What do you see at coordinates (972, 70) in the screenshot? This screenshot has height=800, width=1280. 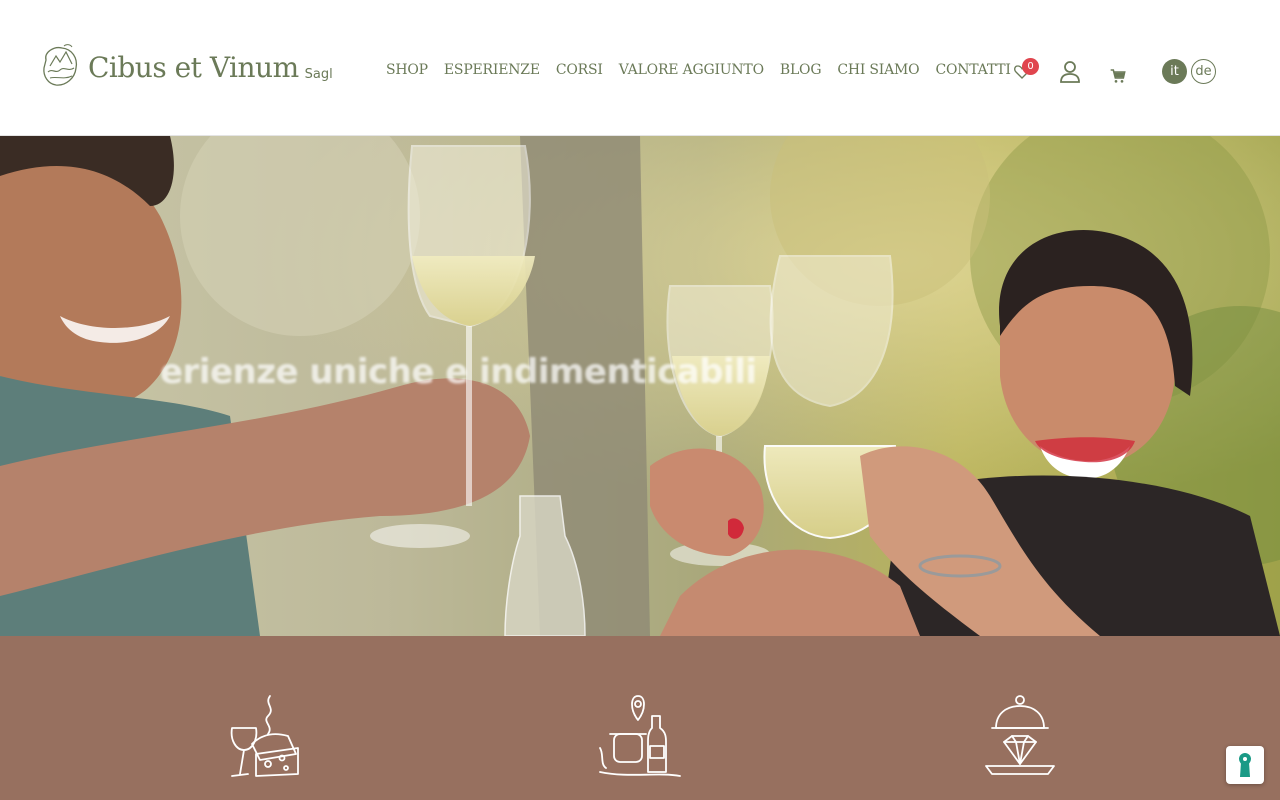 I see `nav-item-contatti: CONTATTI` at bounding box center [972, 70].